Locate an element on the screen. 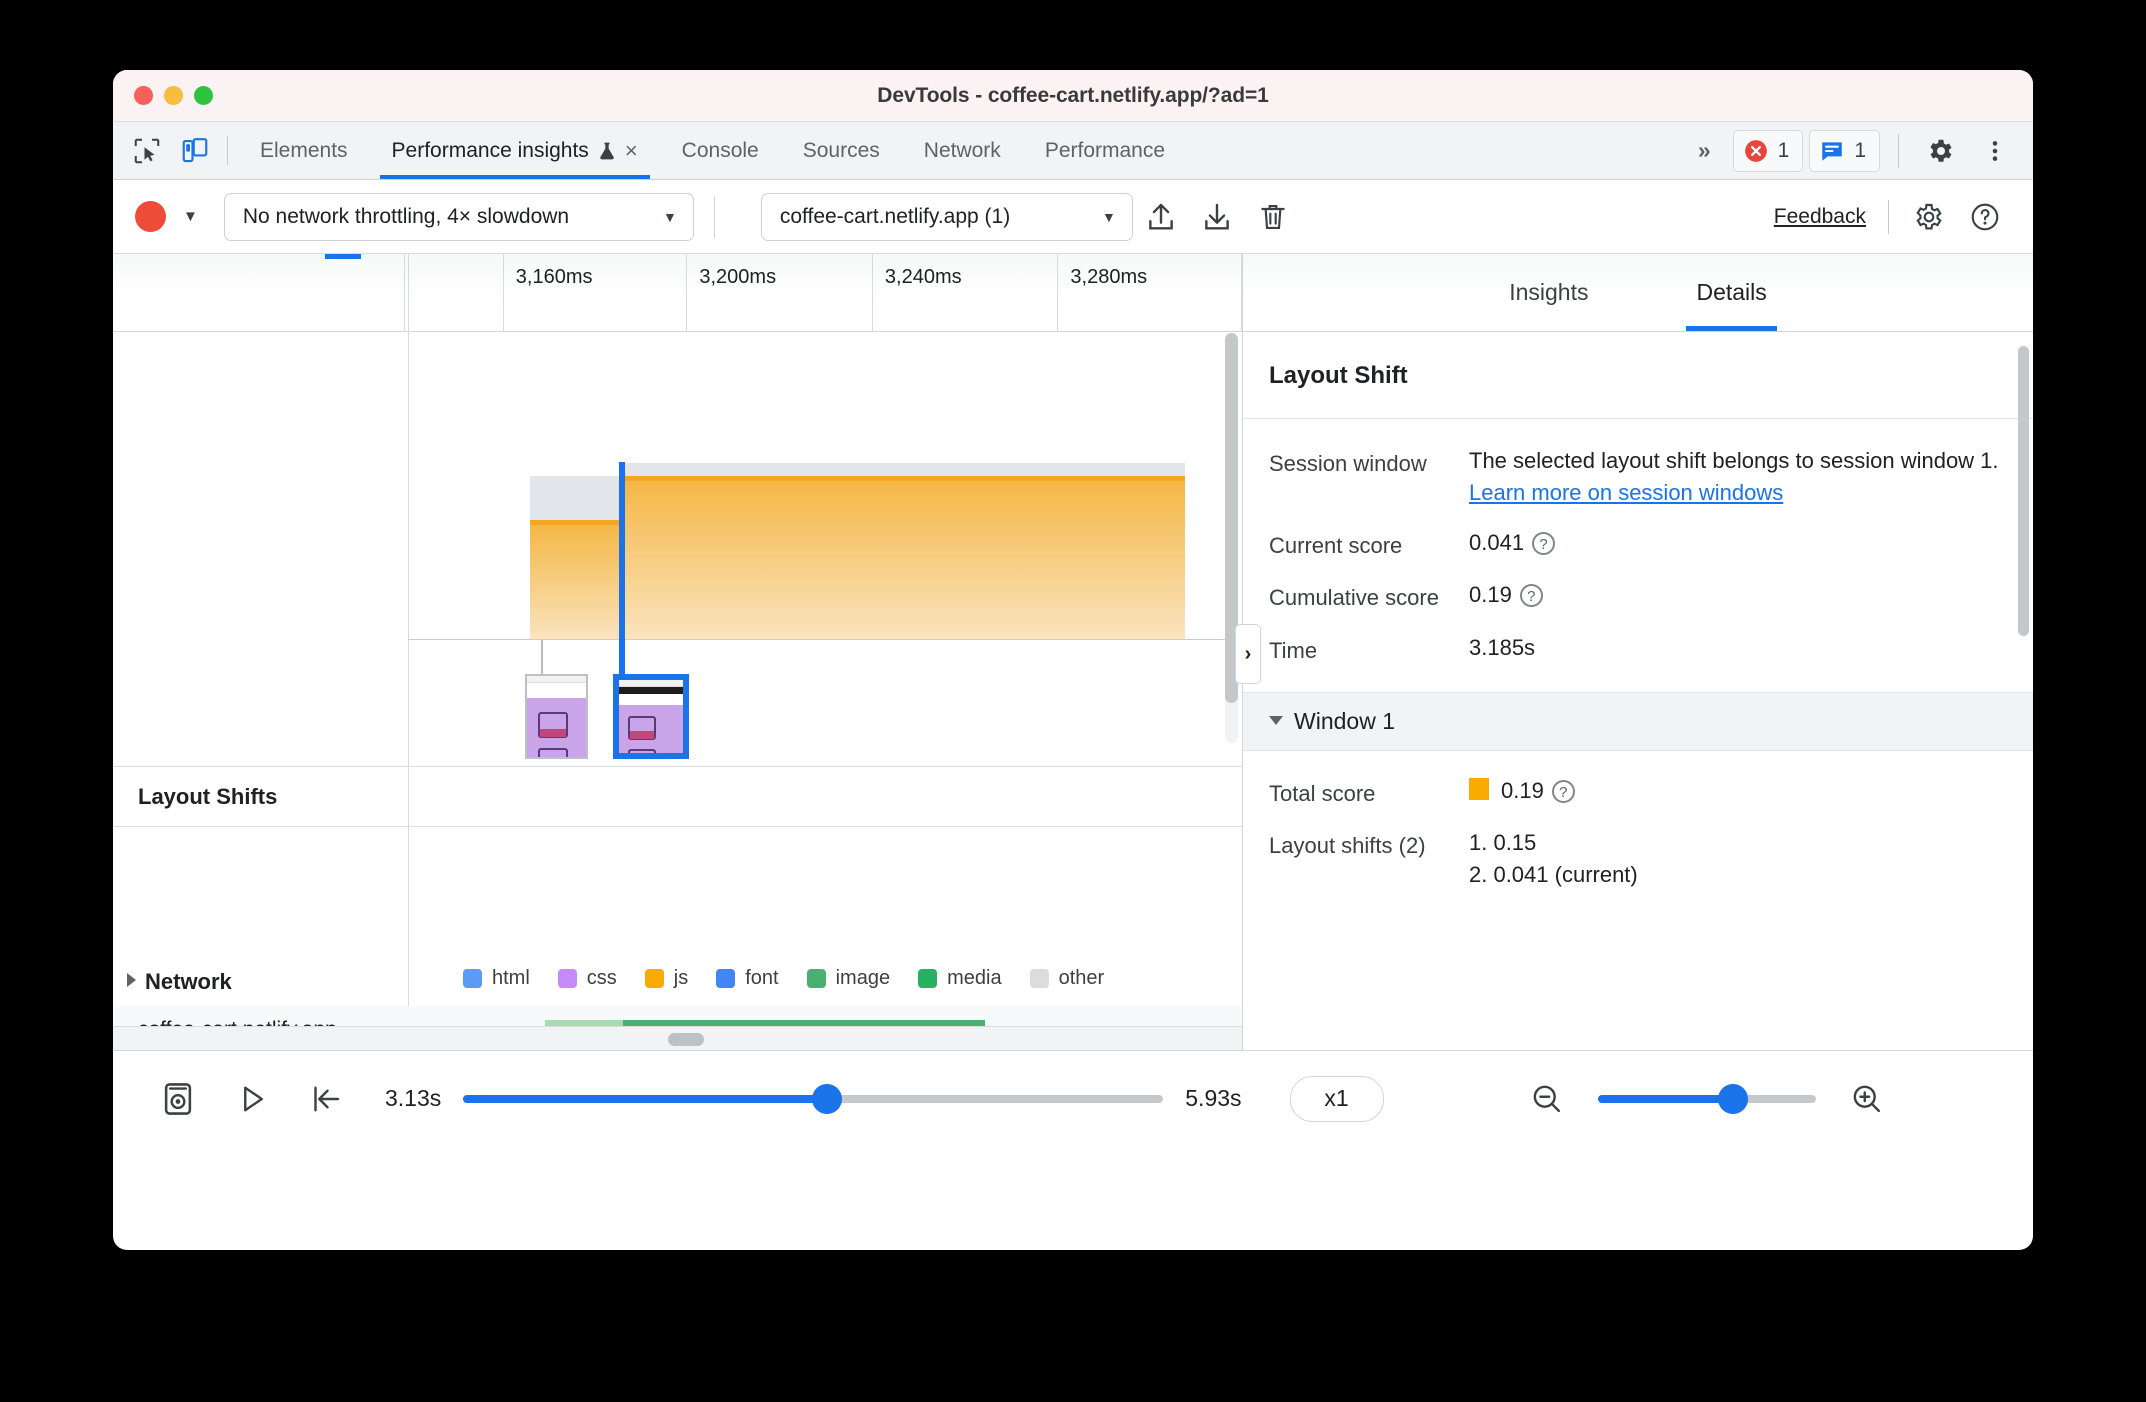  tab-insights: Insights is located at coordinates (1548, 292).